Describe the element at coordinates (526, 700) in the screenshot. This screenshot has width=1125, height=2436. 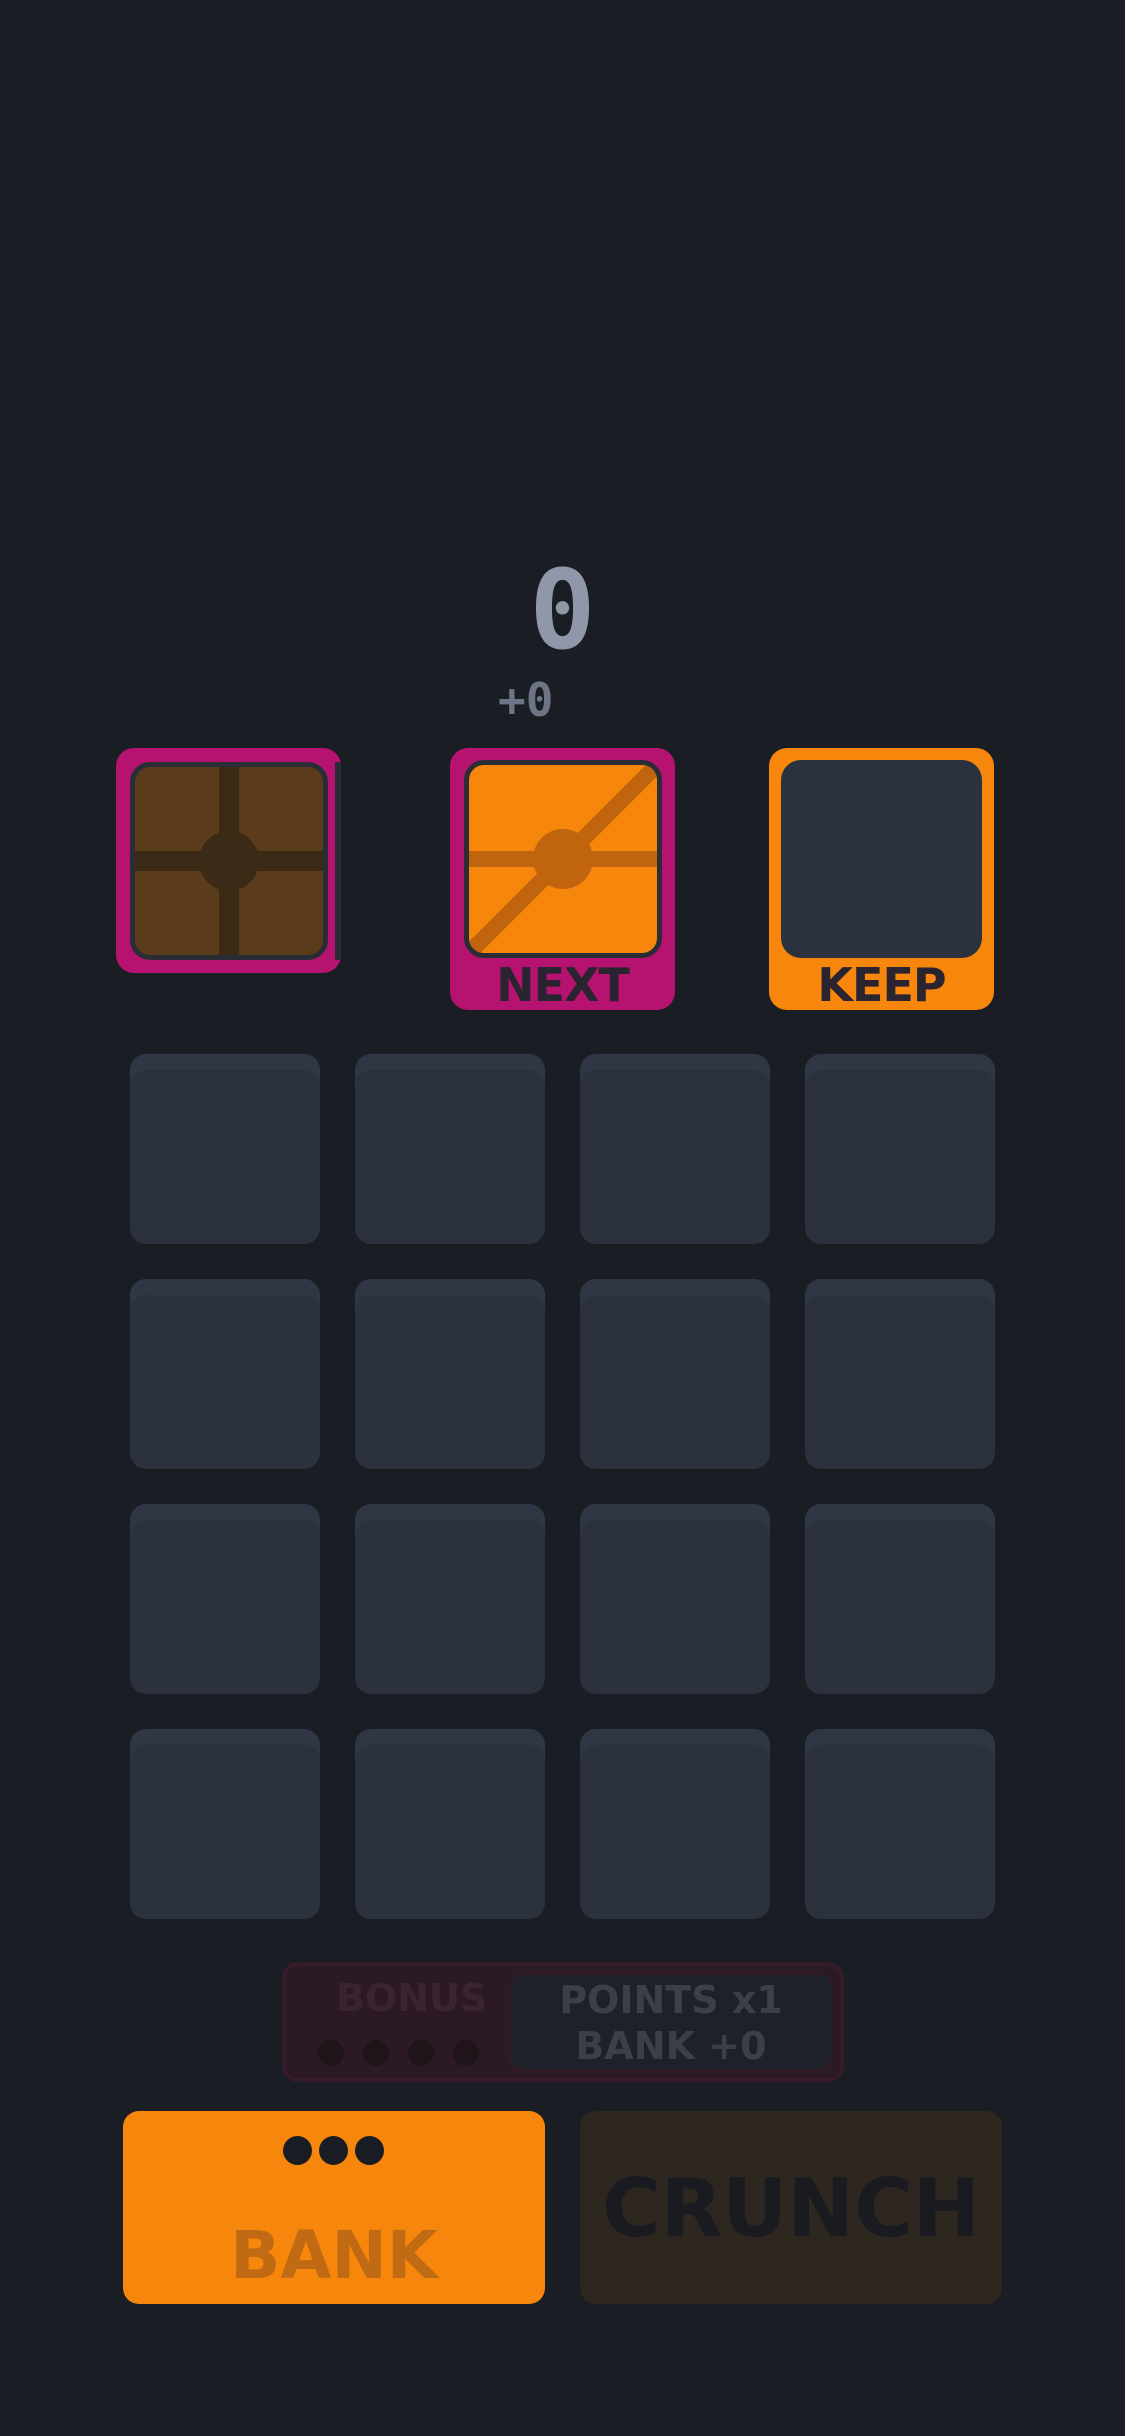
I see `score-delta: +0` at that location.